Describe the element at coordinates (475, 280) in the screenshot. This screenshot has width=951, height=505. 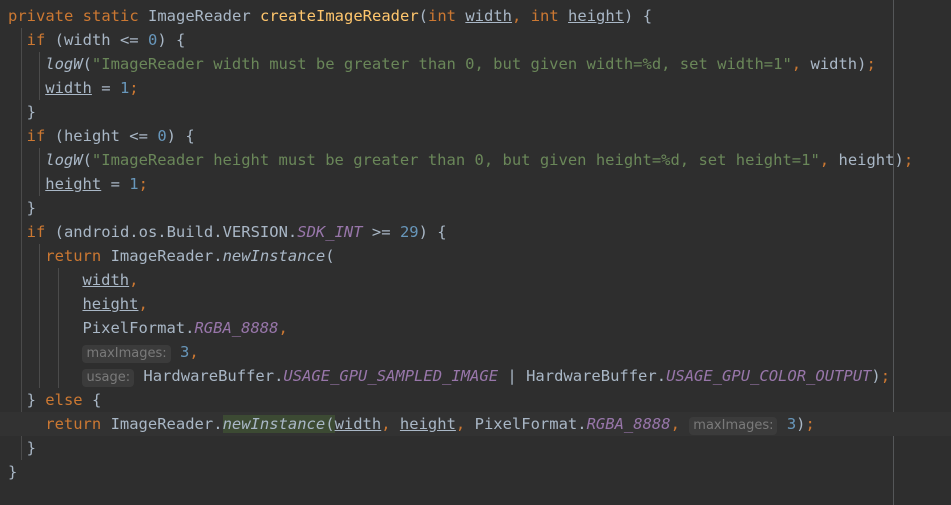
I see `code-line: width,` at that location.